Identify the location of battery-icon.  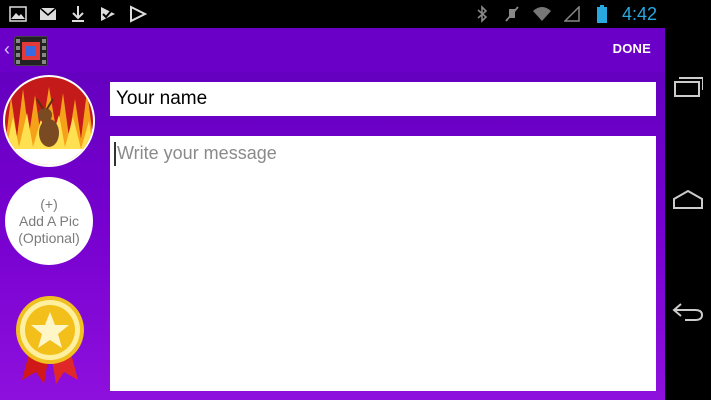
(602, 14).